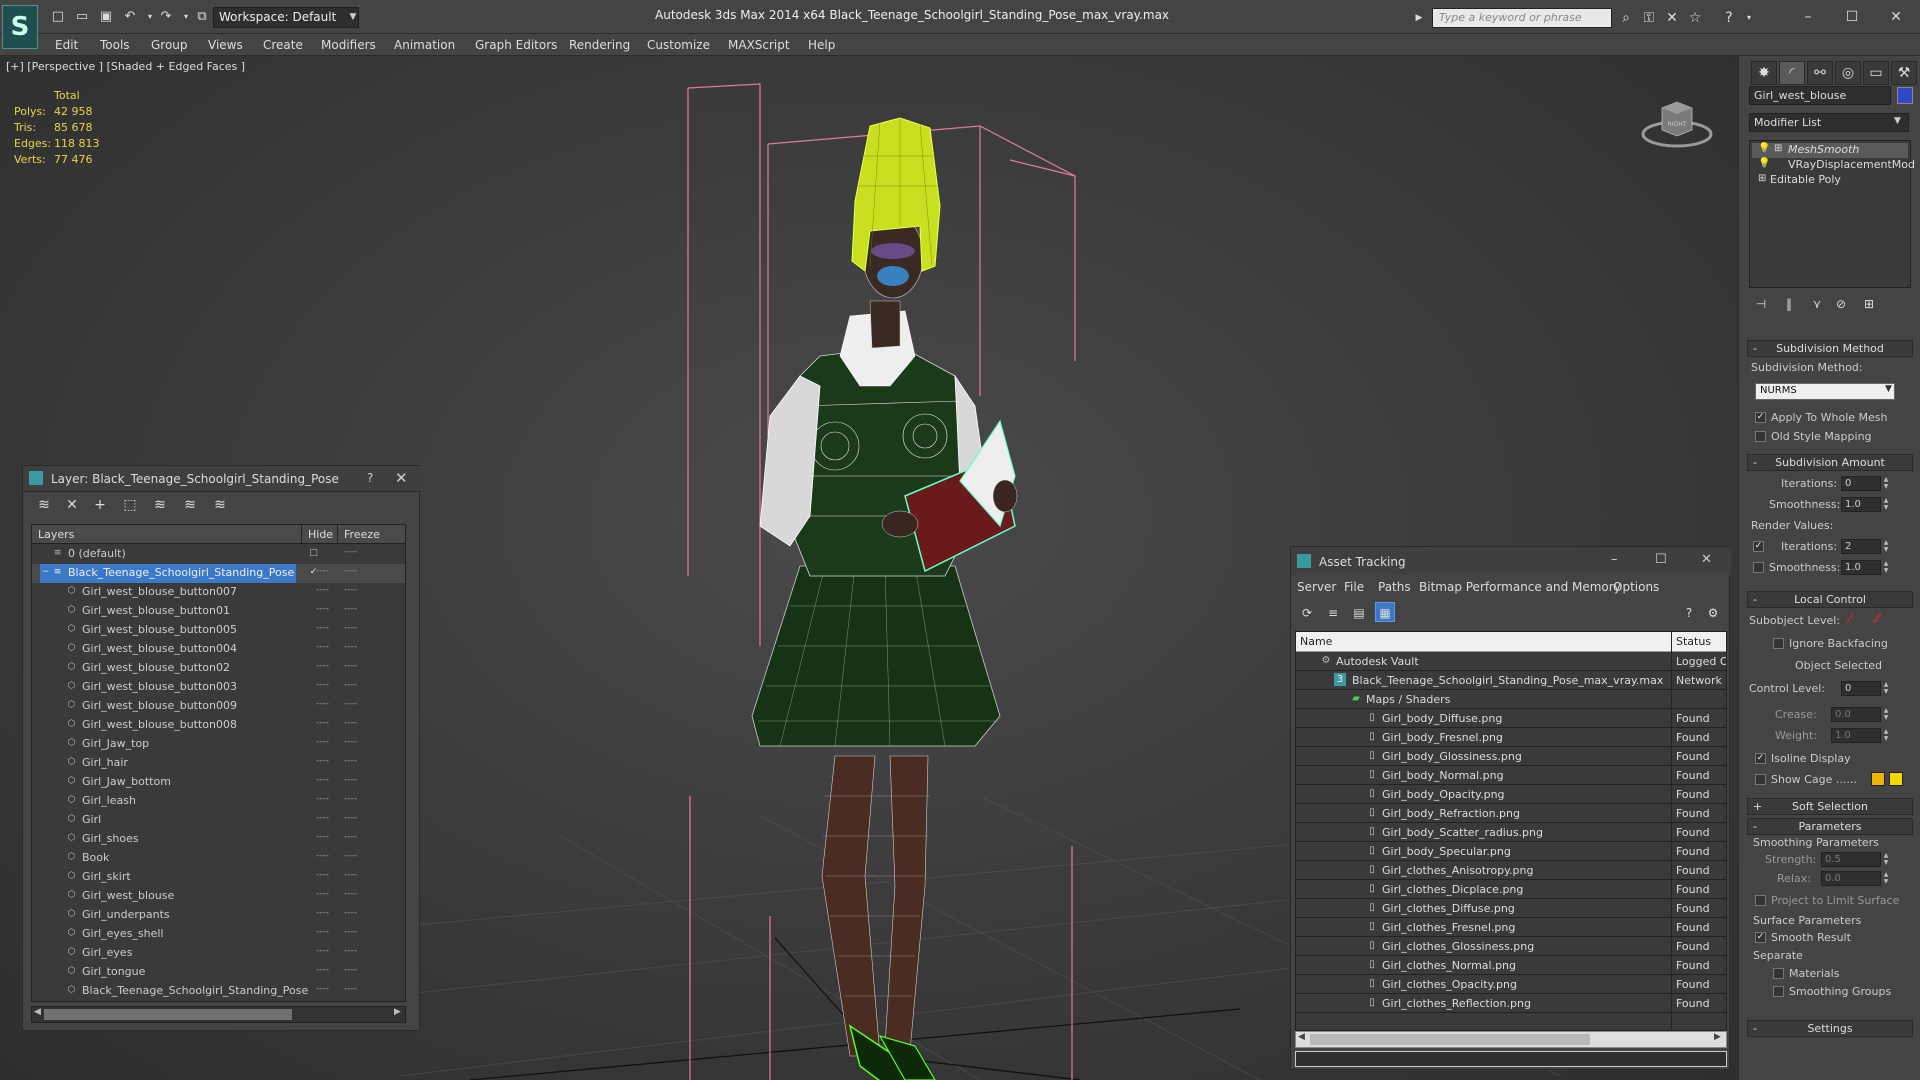 The height and width of the screenshot is (1080, 1920). I want to click on table-row: ⬡ Girl_west_blouse_button008 ---- ----, so click(218, 725).